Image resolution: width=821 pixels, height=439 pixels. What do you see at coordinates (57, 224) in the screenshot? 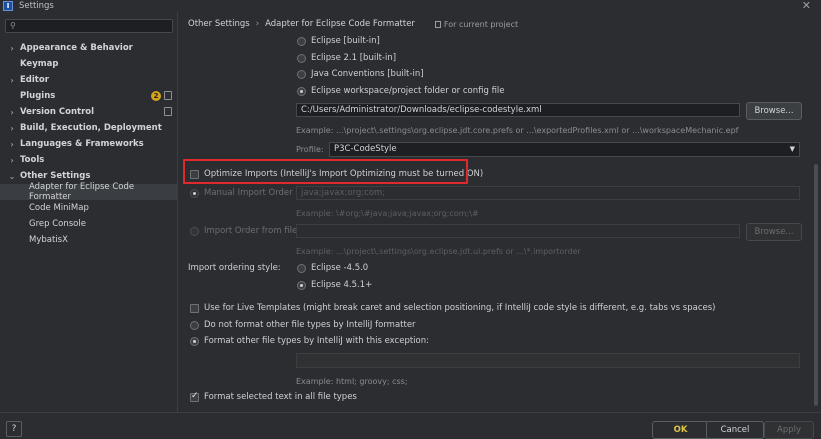
I see `sidebar-item-label: Grep Console` at bounding box center [57, 224].